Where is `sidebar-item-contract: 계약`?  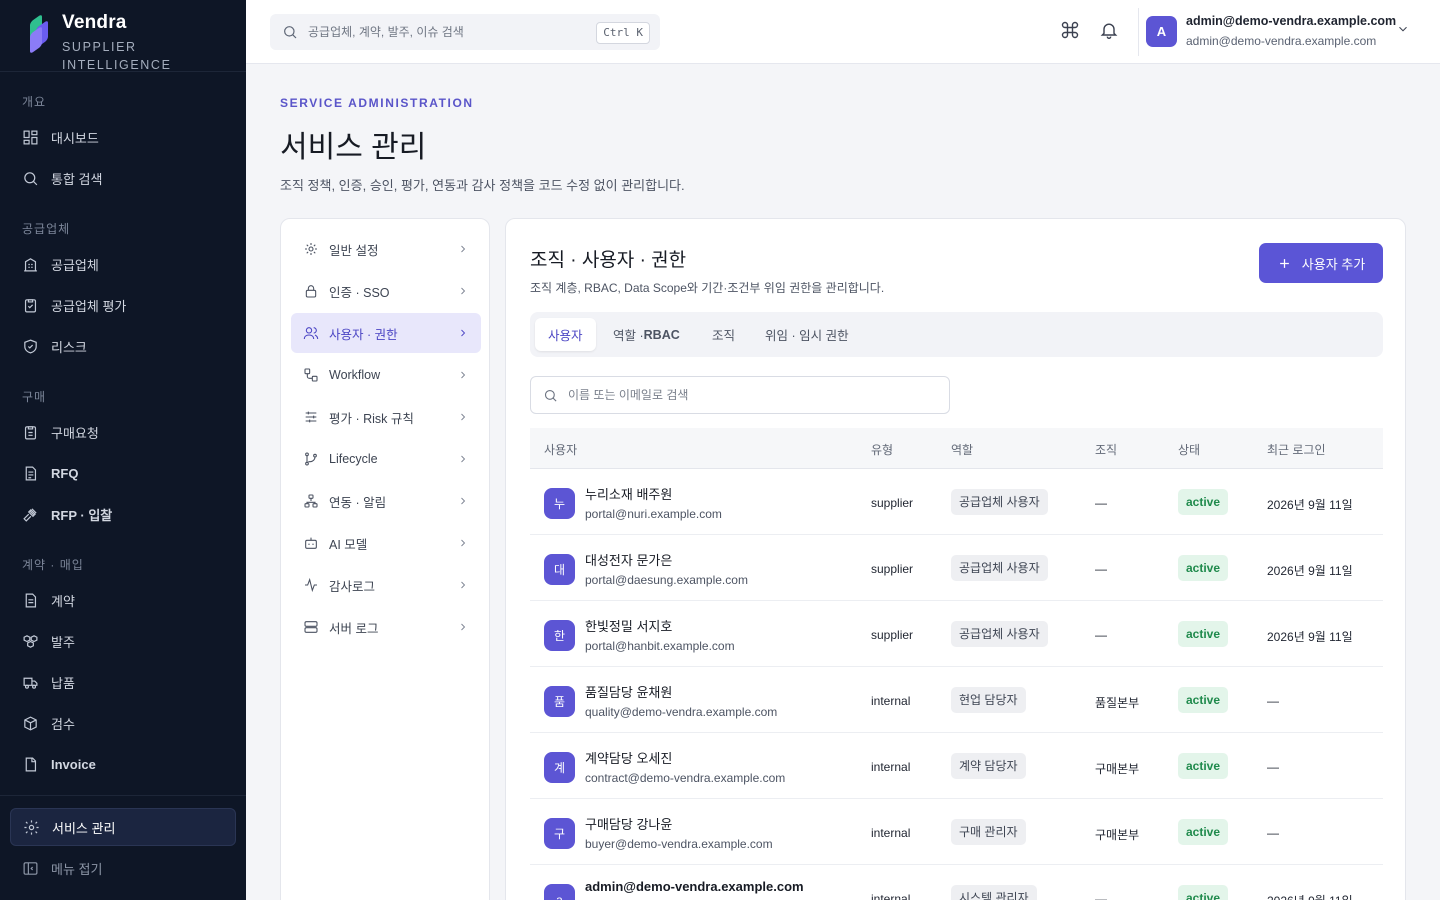
sidebar-item-contract: 계약 is located at coordinates (123, 600).